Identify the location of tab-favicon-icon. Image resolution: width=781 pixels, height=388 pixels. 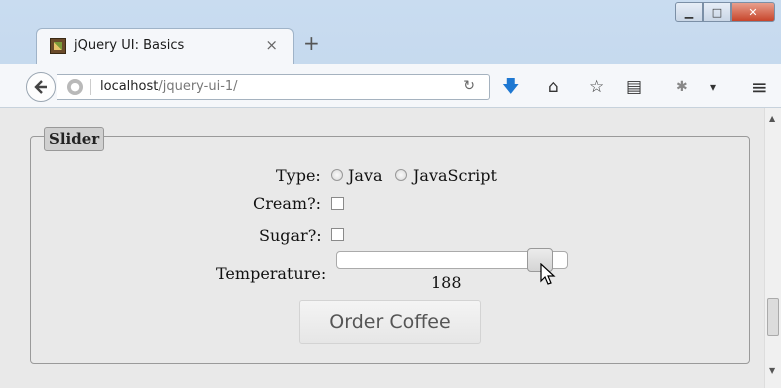
(58, 46).